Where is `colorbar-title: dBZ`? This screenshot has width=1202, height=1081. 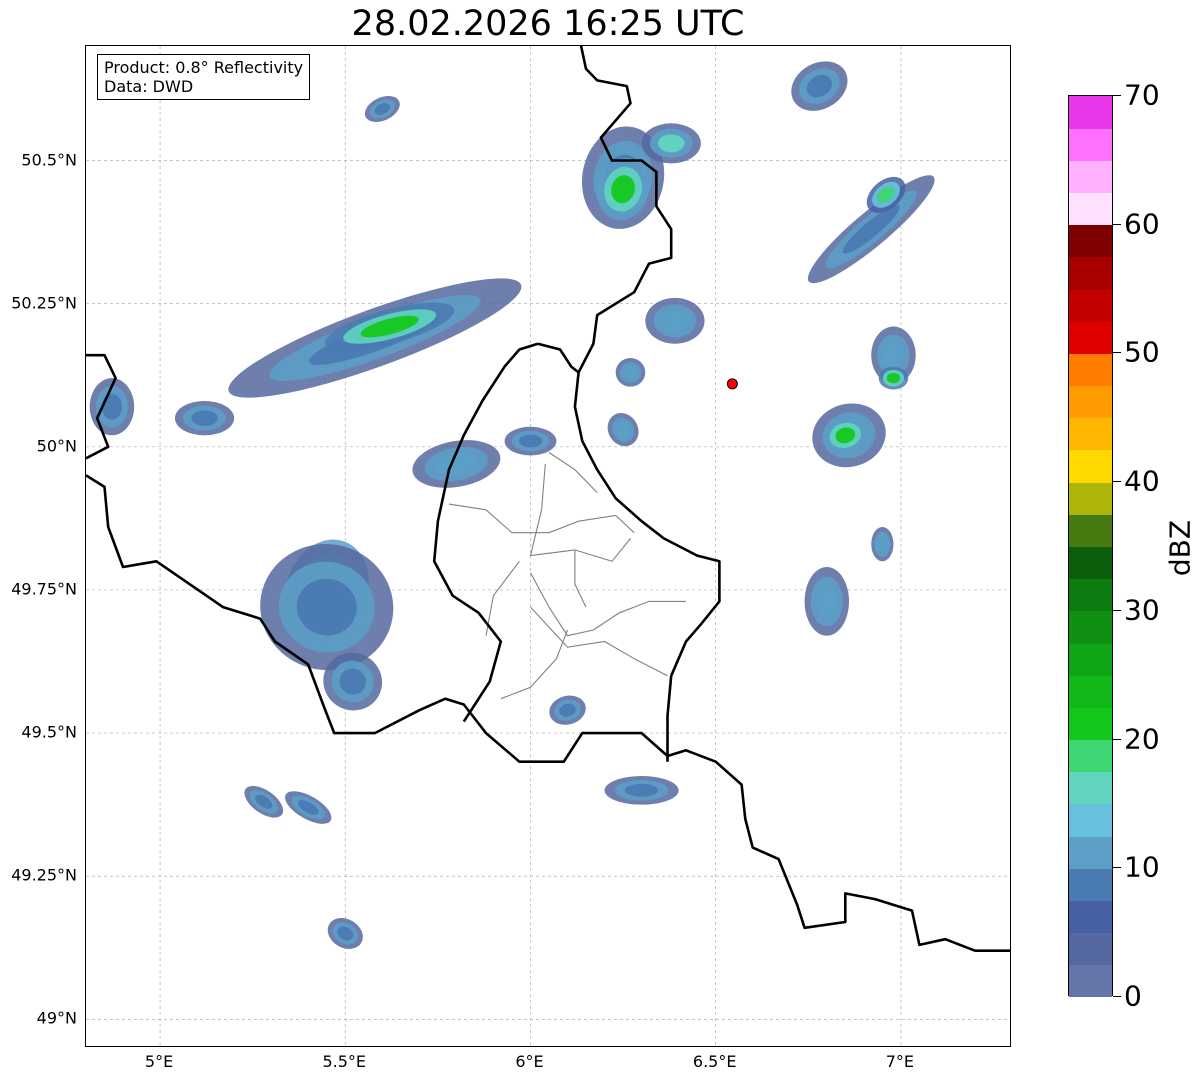
colorbar-title: dBZ is located at coordinates (1180, 548).